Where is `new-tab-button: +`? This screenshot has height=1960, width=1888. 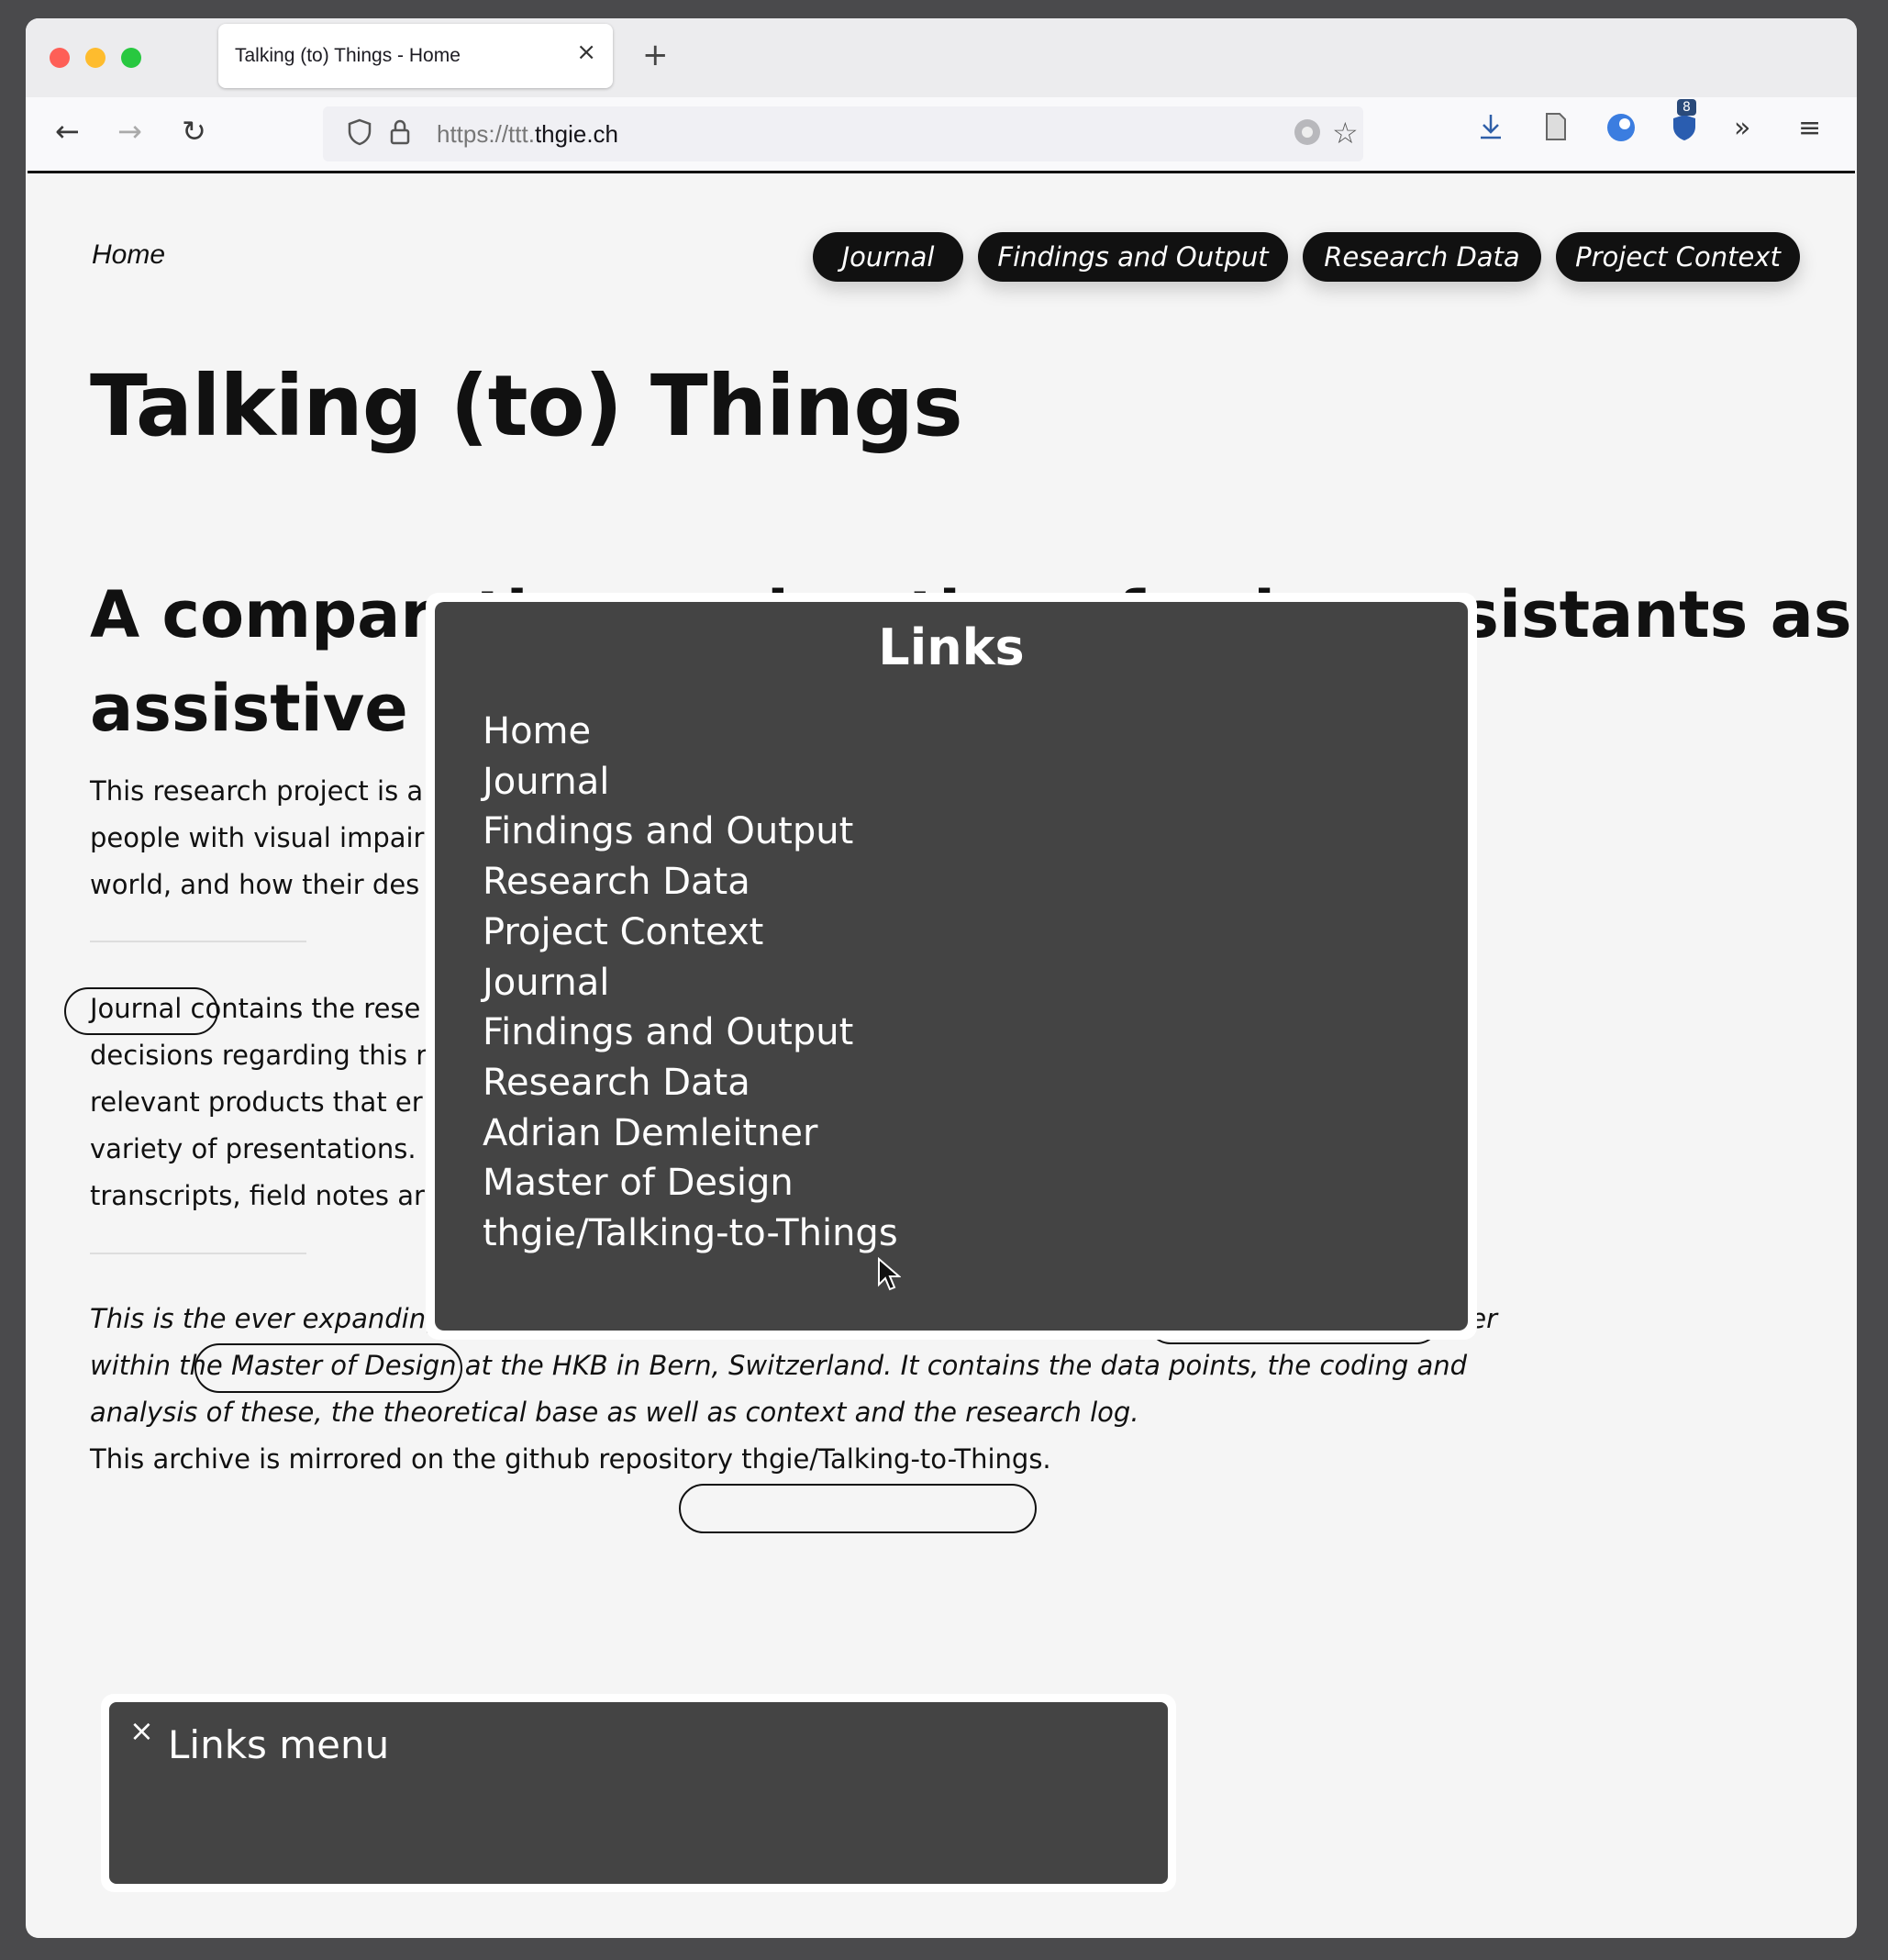
new-tab-button: + is located at coordinates (655, 55).